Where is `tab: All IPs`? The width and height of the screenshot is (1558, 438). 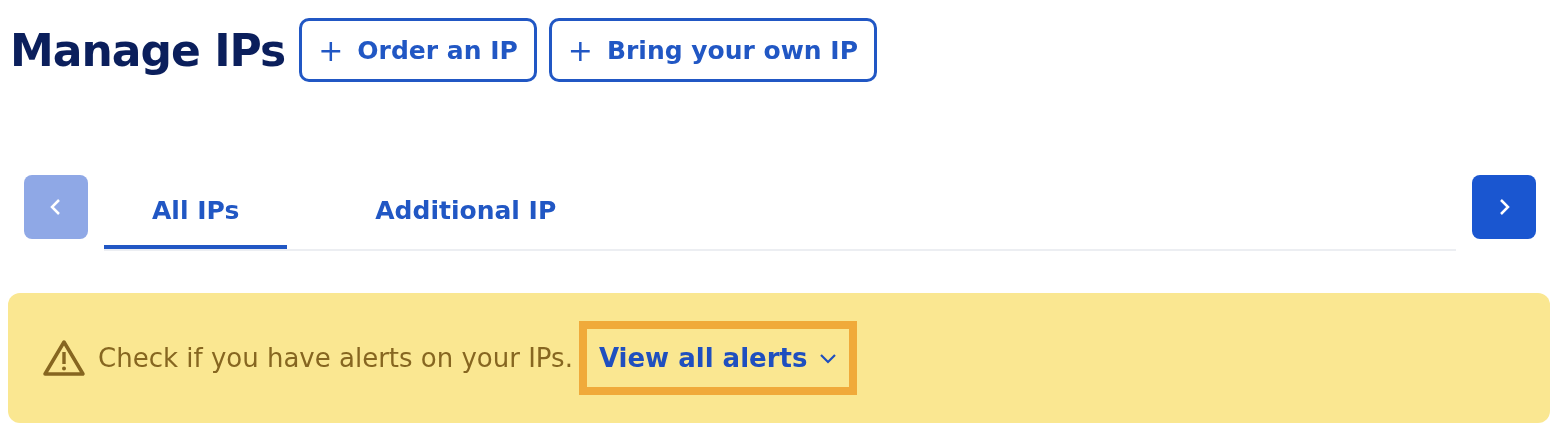
tab: All IPs is located at coordinates (196, 212).